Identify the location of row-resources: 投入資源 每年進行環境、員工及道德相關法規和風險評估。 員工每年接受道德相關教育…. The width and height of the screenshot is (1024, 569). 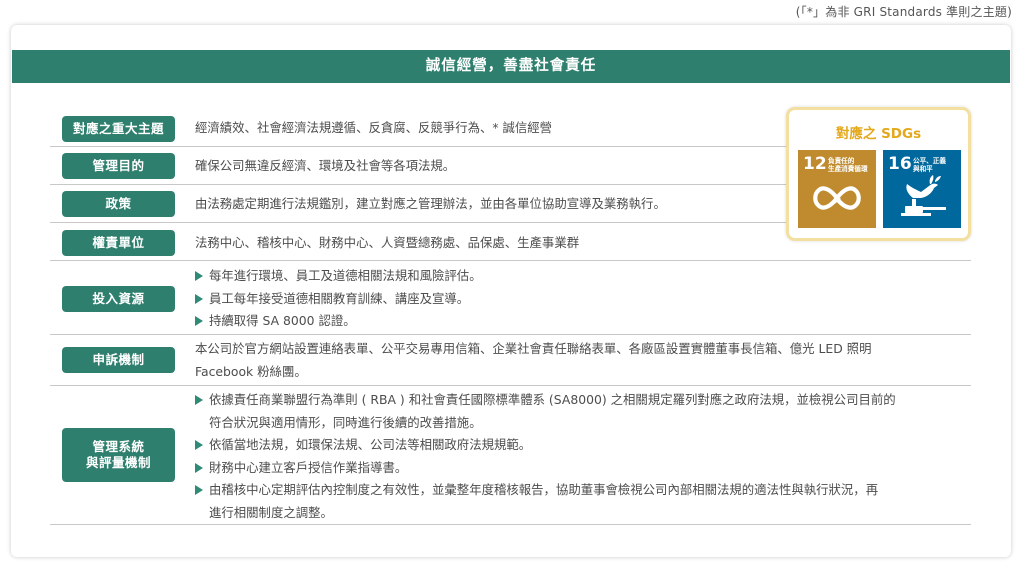
(510, 298).